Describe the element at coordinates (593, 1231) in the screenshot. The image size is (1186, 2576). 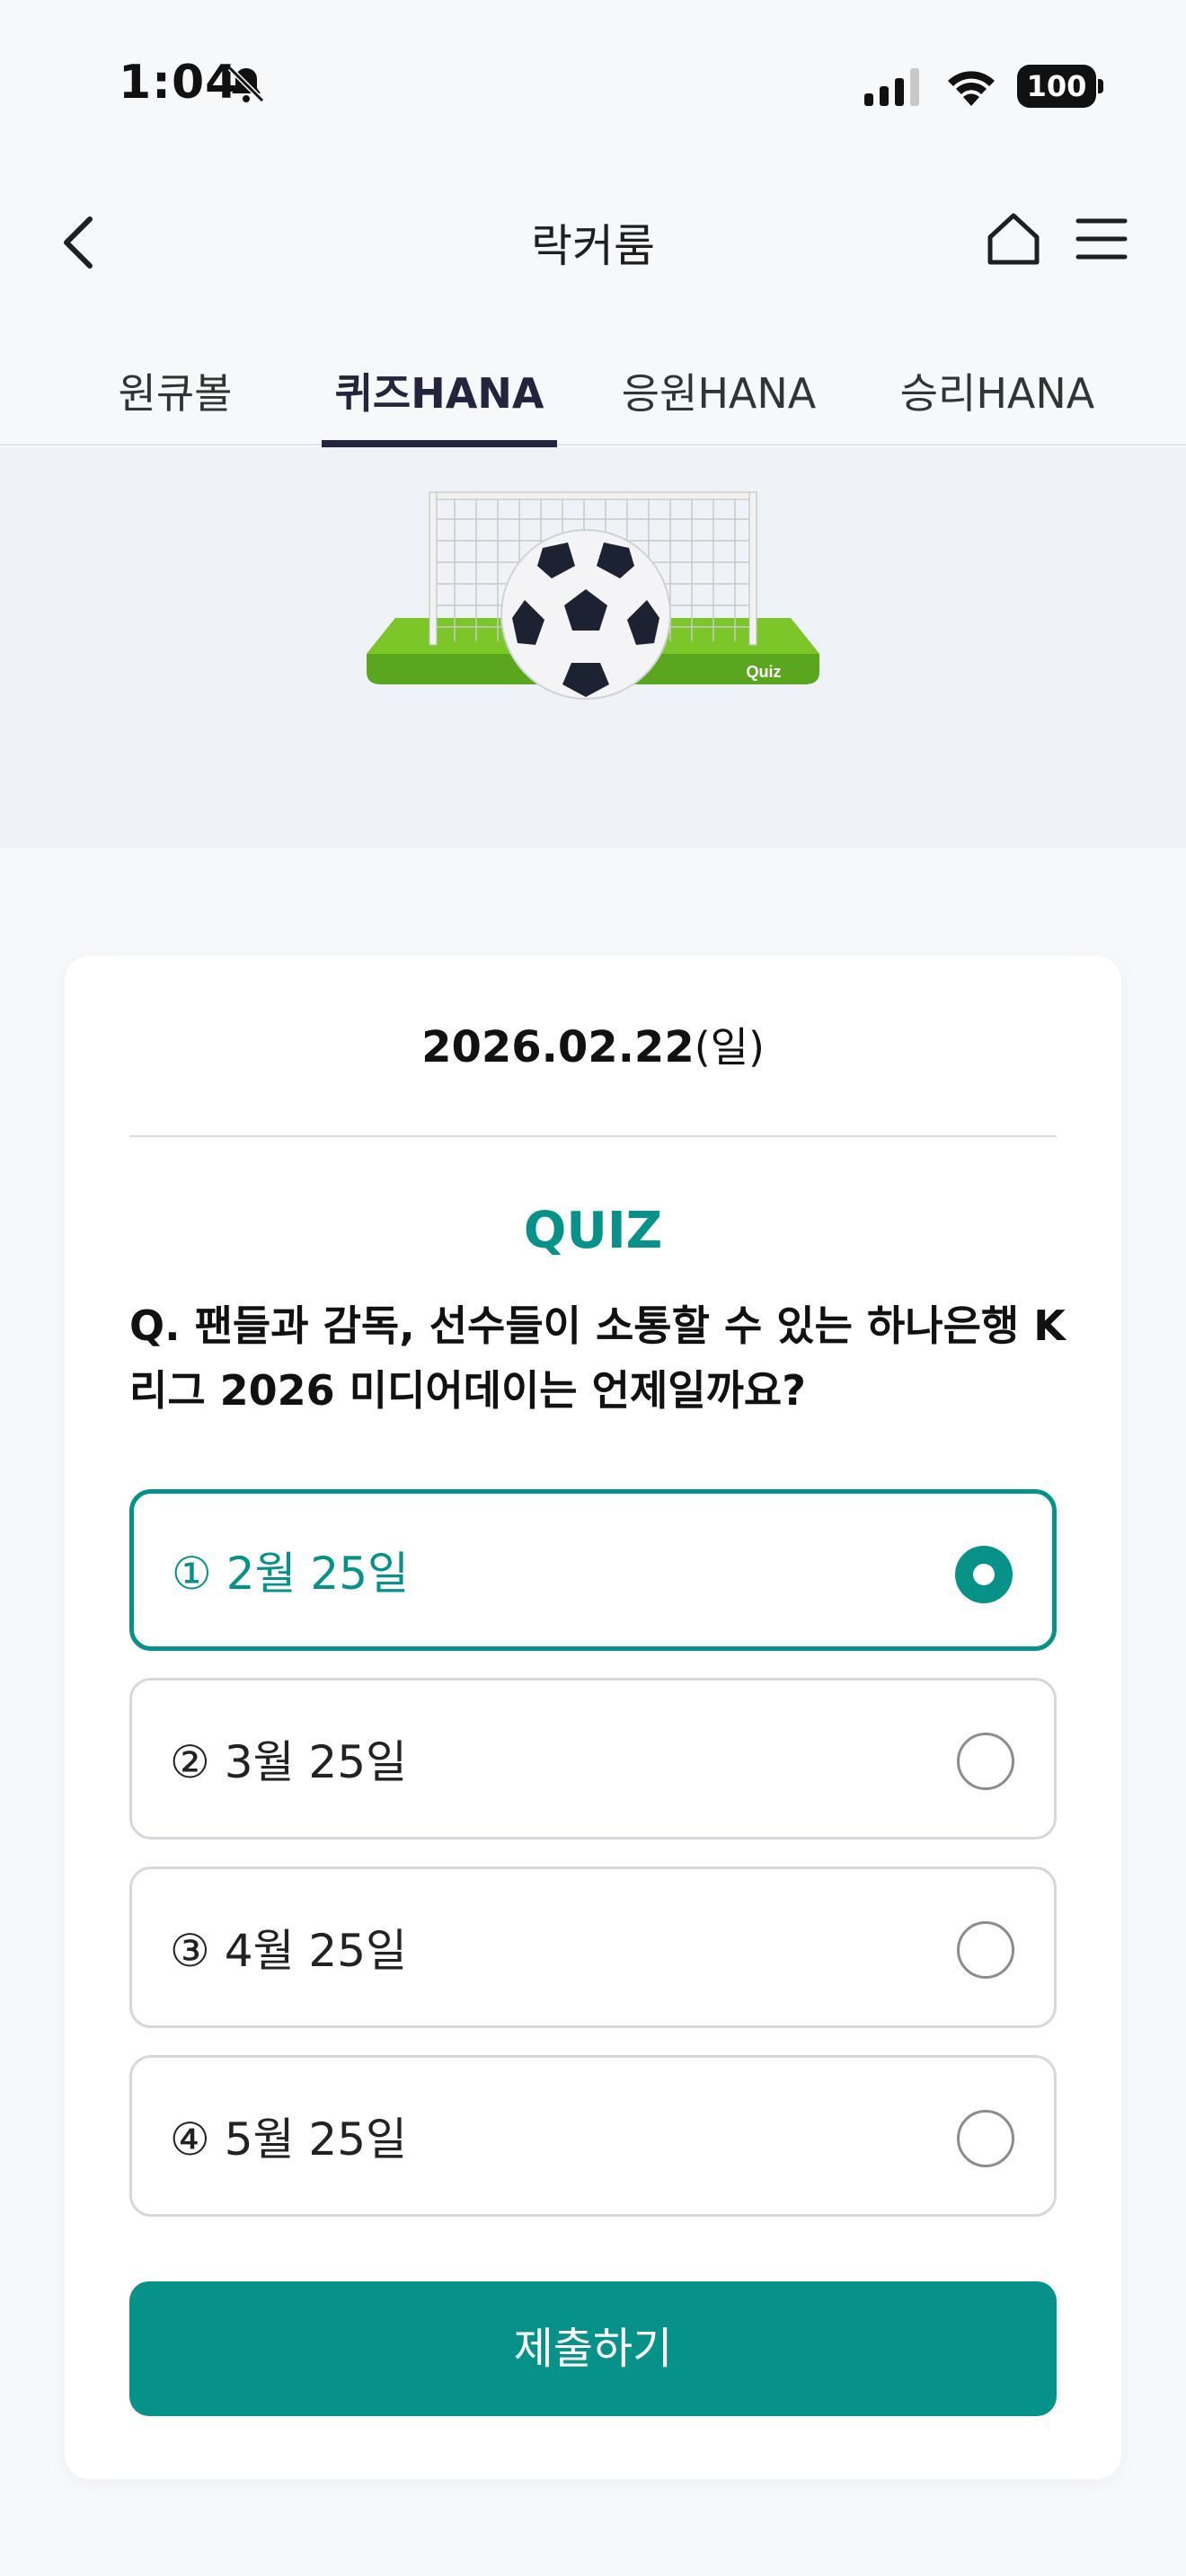
I see `quiz-heading: QUIZ` at that location.